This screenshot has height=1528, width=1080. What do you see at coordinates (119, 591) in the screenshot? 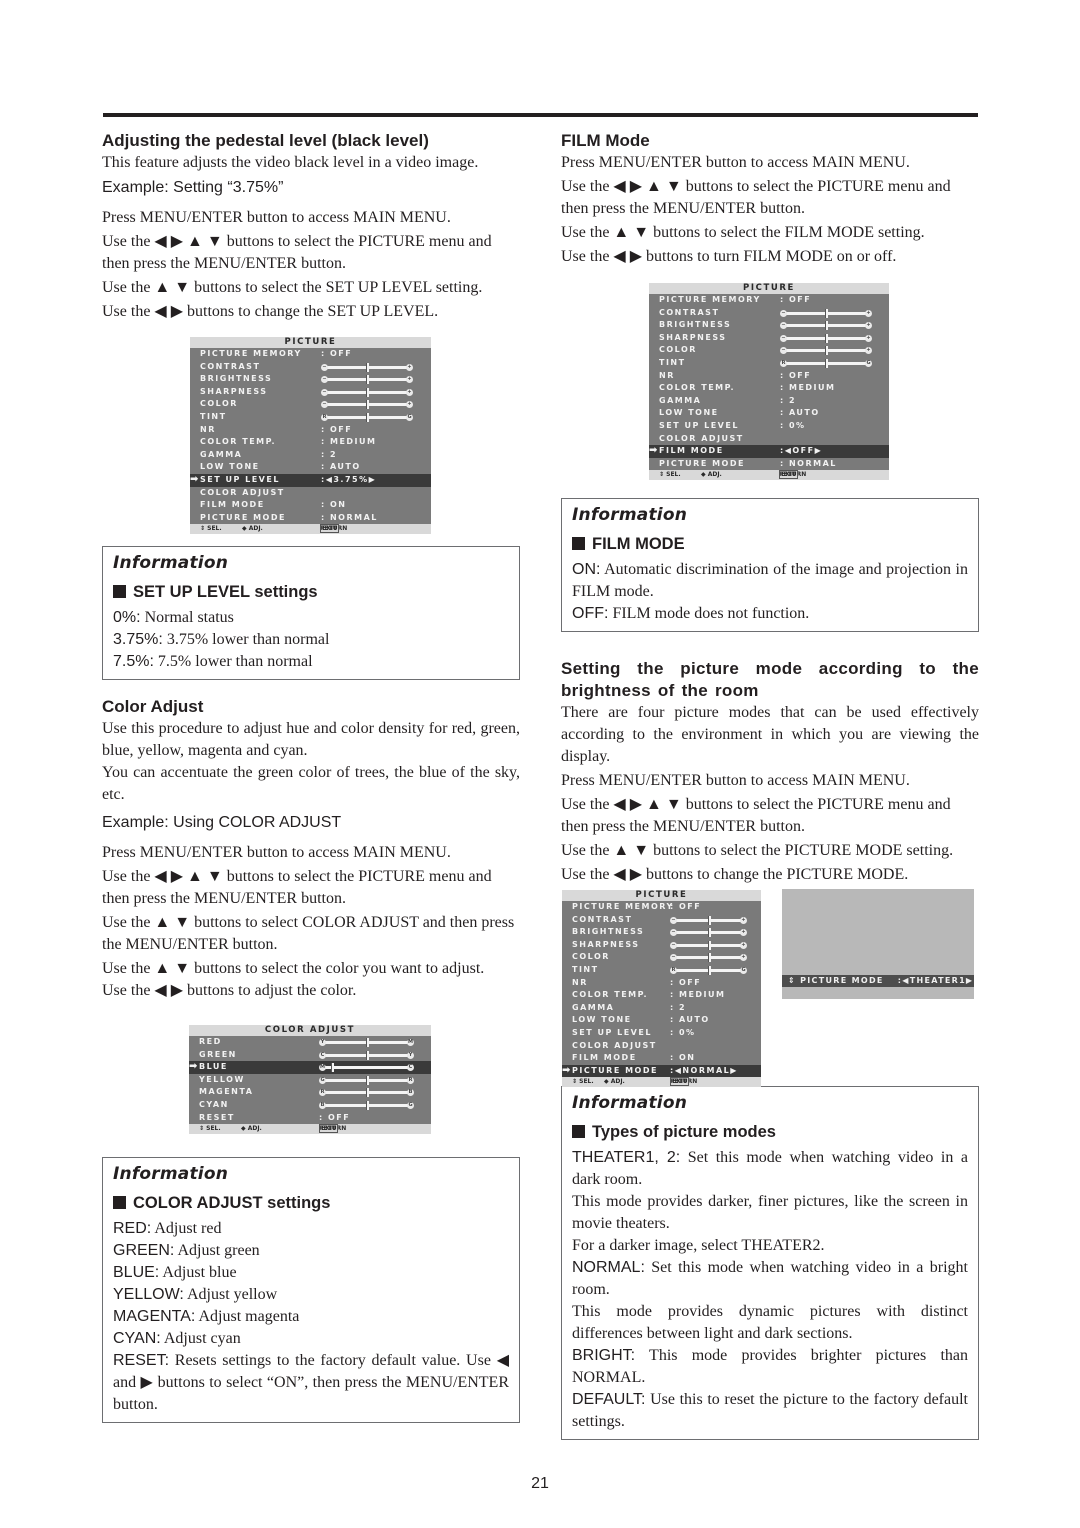
I see `square-bullet-icon` at bounding box center [119, 591].